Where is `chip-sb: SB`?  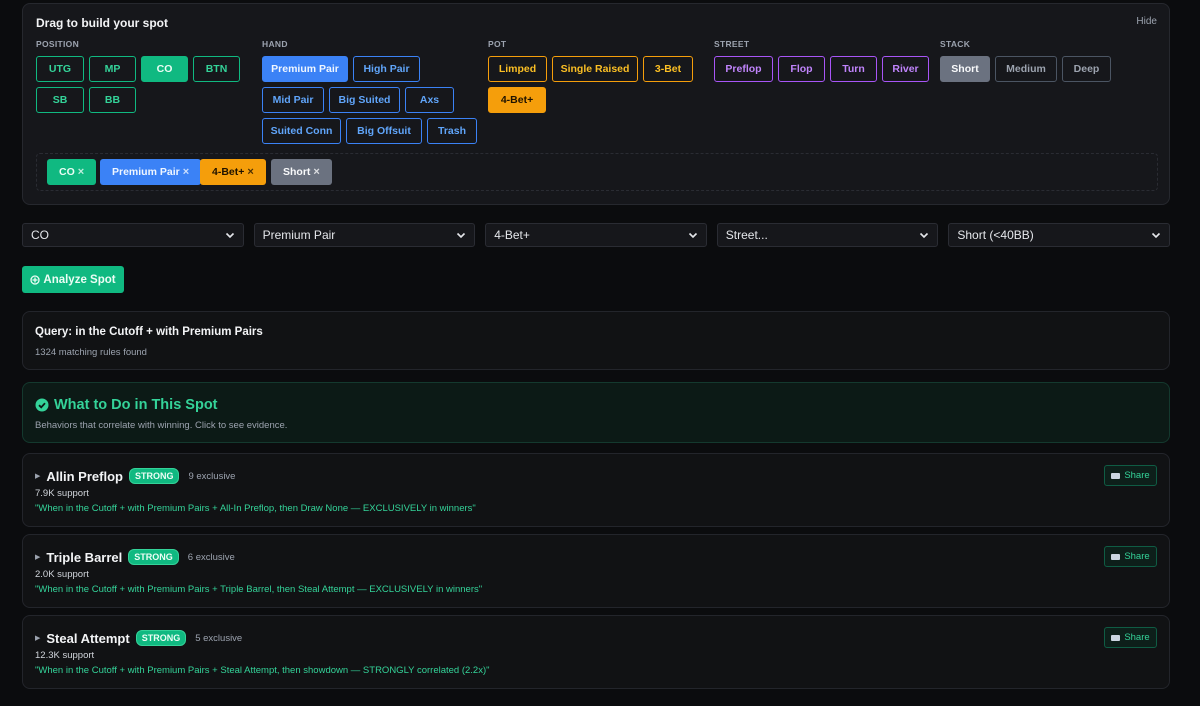
chip-sb: SB is located at coordinates (60, 100).